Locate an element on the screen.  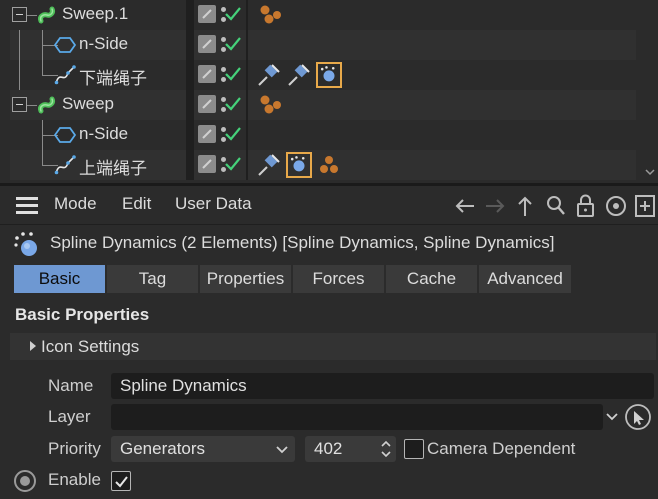
priority-number-value: 402 is located at coordinates (328, 448).